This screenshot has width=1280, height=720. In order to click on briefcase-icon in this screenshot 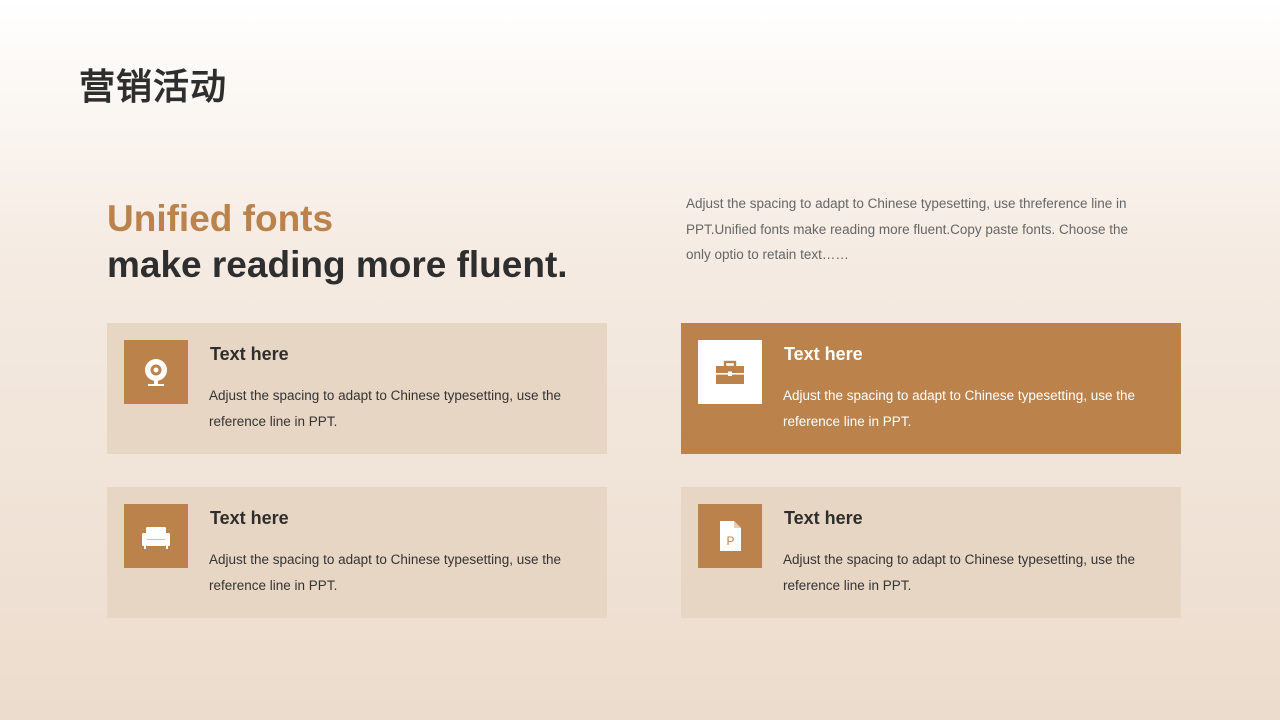, I will do `click(730, 372)`.